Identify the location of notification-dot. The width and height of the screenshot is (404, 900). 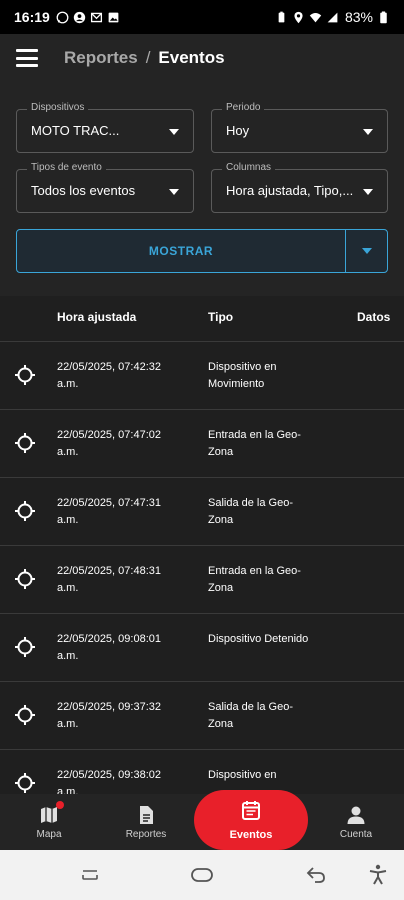
(60, 805).